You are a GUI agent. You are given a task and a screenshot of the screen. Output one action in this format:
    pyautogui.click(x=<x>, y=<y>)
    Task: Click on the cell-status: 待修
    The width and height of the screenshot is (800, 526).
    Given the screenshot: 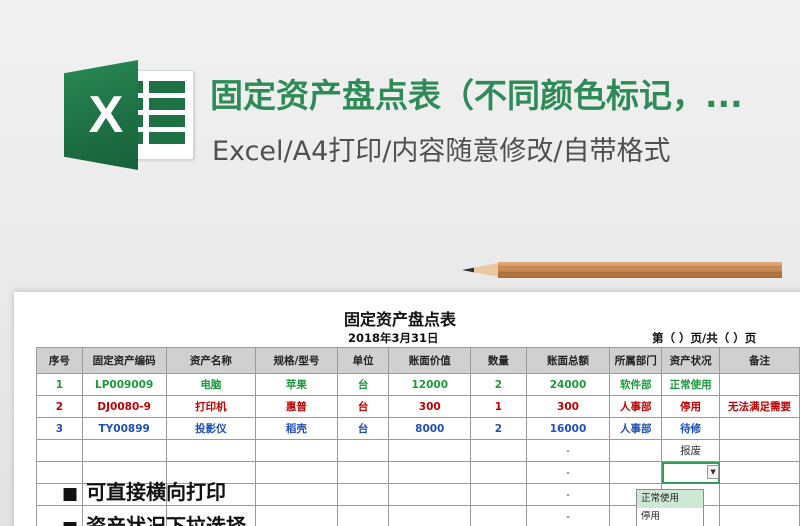 What is the action you would take?
    pyautogui.click(x=691, y=428)
    